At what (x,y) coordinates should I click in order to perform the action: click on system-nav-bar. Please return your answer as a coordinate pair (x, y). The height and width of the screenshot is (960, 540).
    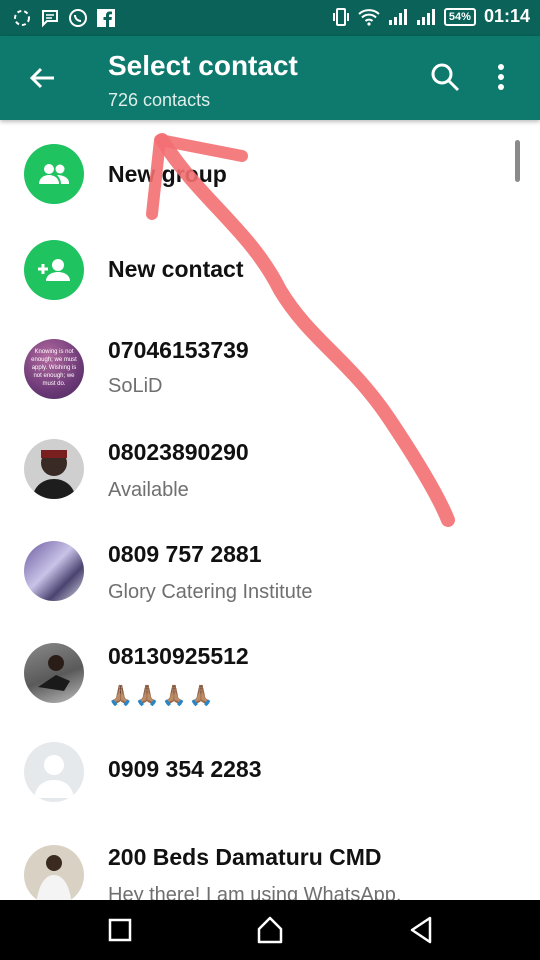
    Looking at the image, I should click on (270, 930).